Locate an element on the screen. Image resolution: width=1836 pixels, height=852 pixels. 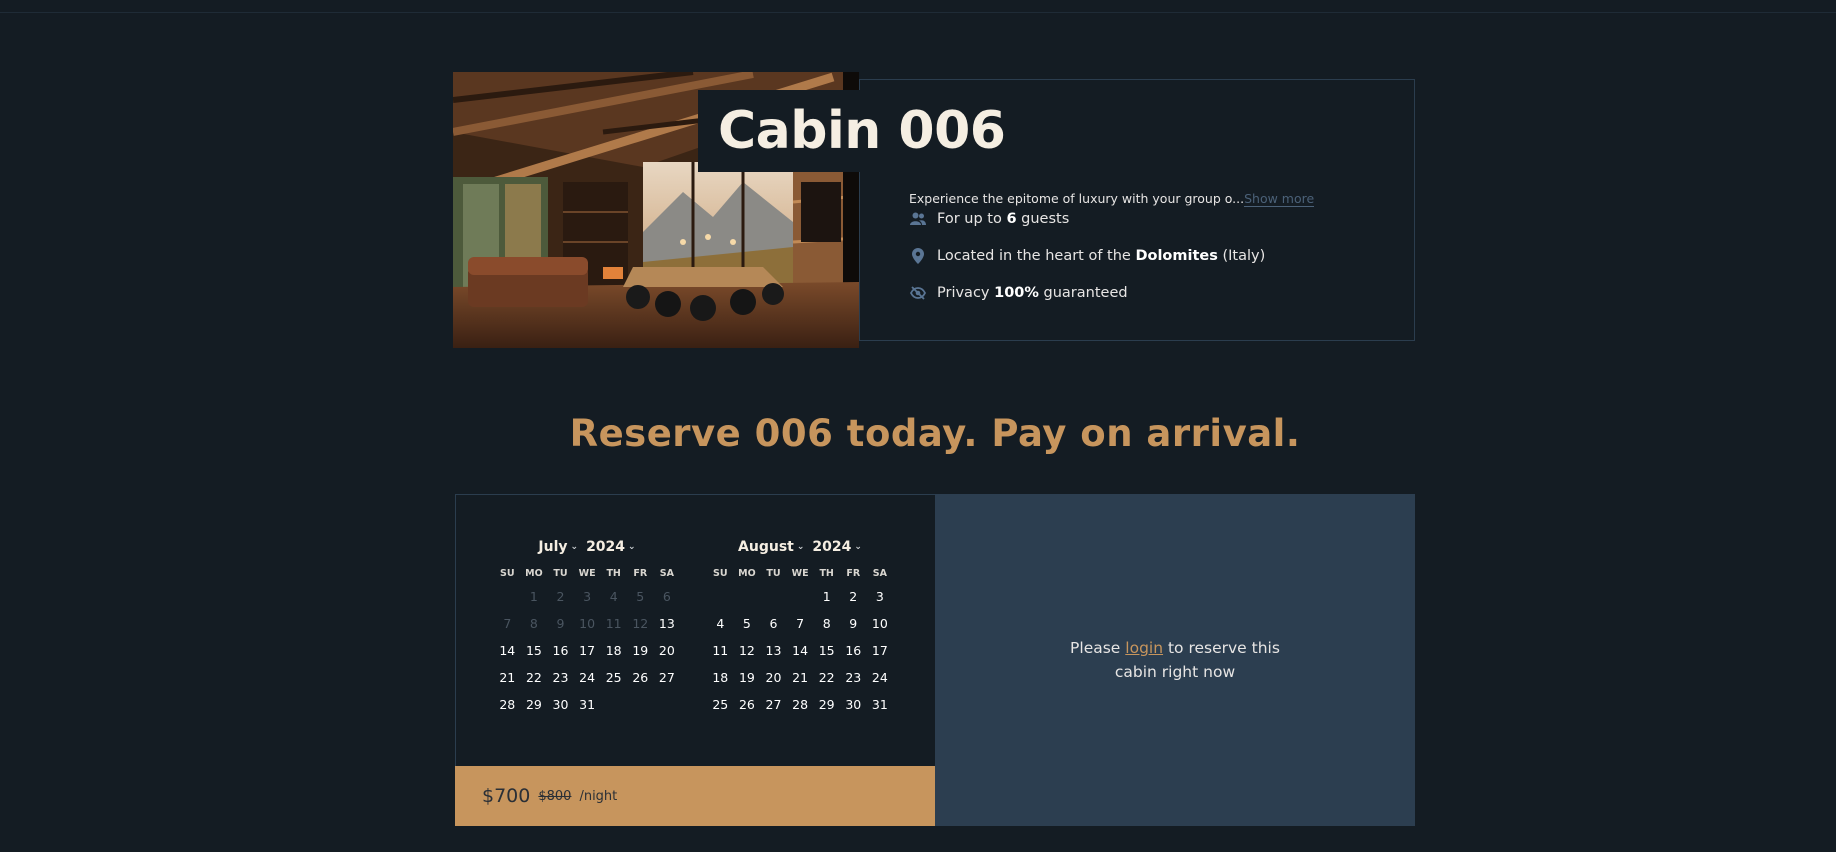
day-button: 11 is located at coordinates (720, 650).